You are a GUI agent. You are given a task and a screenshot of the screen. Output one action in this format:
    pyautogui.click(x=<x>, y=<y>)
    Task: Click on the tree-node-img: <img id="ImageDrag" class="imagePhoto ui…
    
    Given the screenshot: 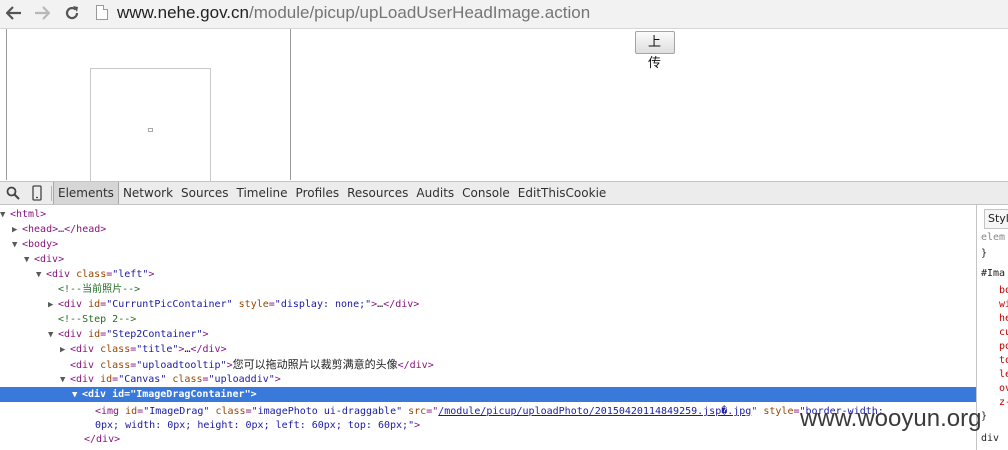 What is the action you would take?
    pyautogui.click(x=489, y=411)
    